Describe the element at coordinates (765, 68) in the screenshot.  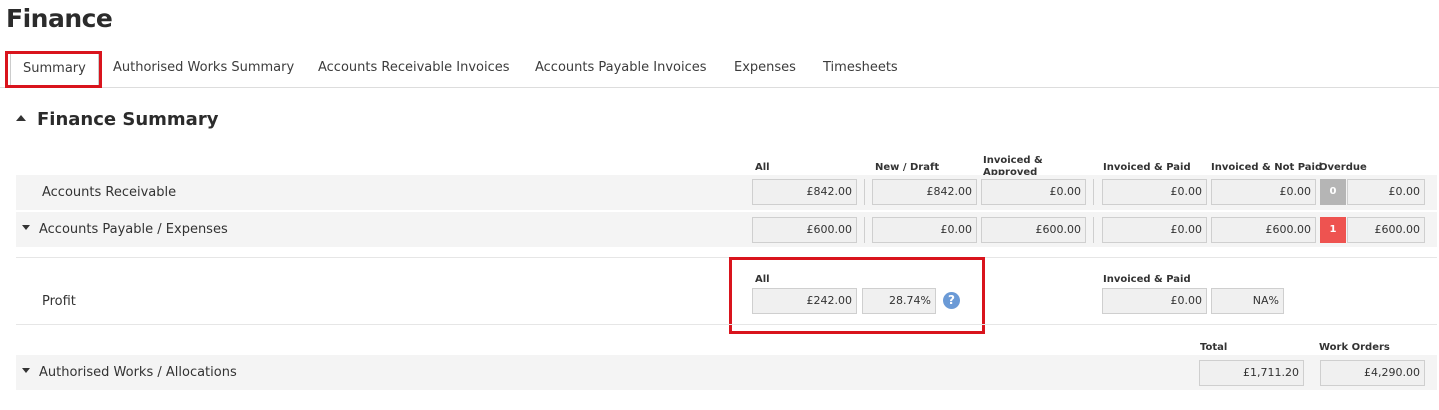
I see `tab-expenses: Expenses` at that location.